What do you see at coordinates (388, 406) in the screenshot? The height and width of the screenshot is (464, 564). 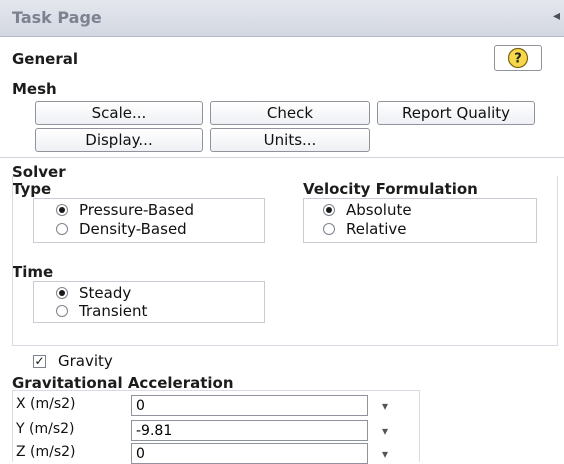 I see `x-accel-dropdown-icon: ▾` at bounding box center [388, 406].